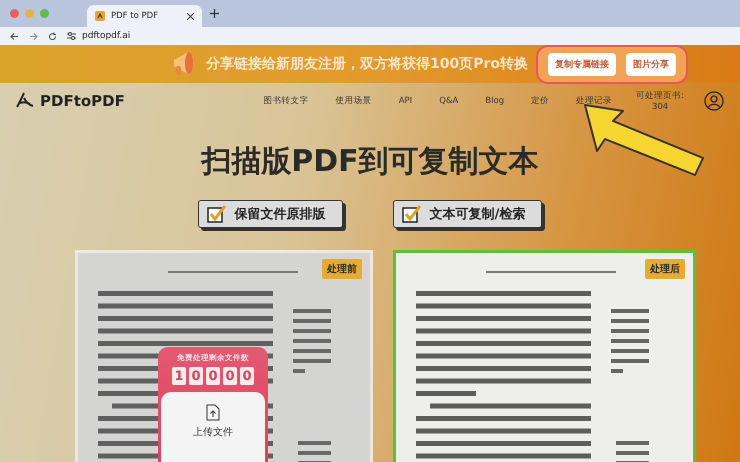  Describe the element at coordinates (478, 214) in the screenshot. I see `feature-label: 文本可复制/检索` at that location.